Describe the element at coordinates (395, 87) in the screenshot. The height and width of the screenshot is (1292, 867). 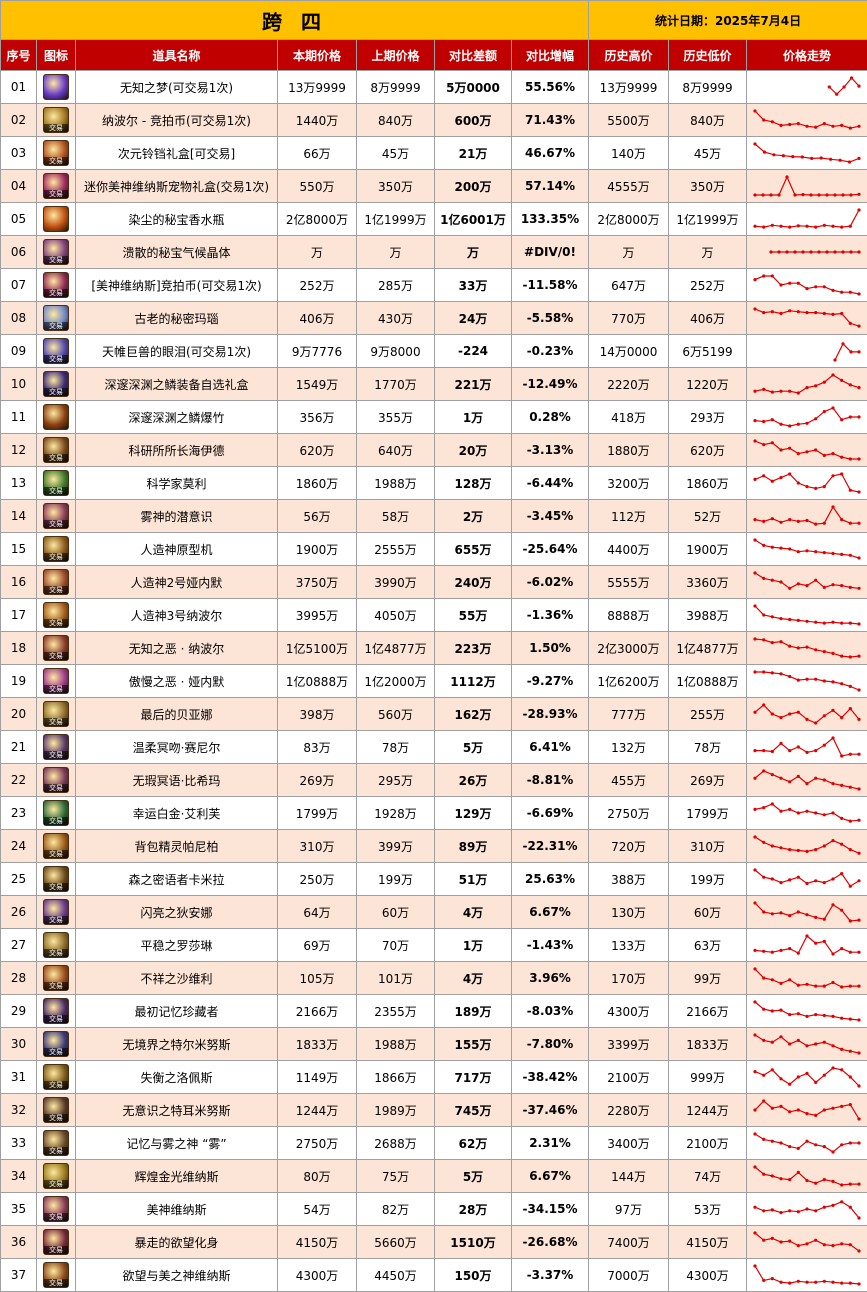
I see `previous-price: 8万9999` at that location.